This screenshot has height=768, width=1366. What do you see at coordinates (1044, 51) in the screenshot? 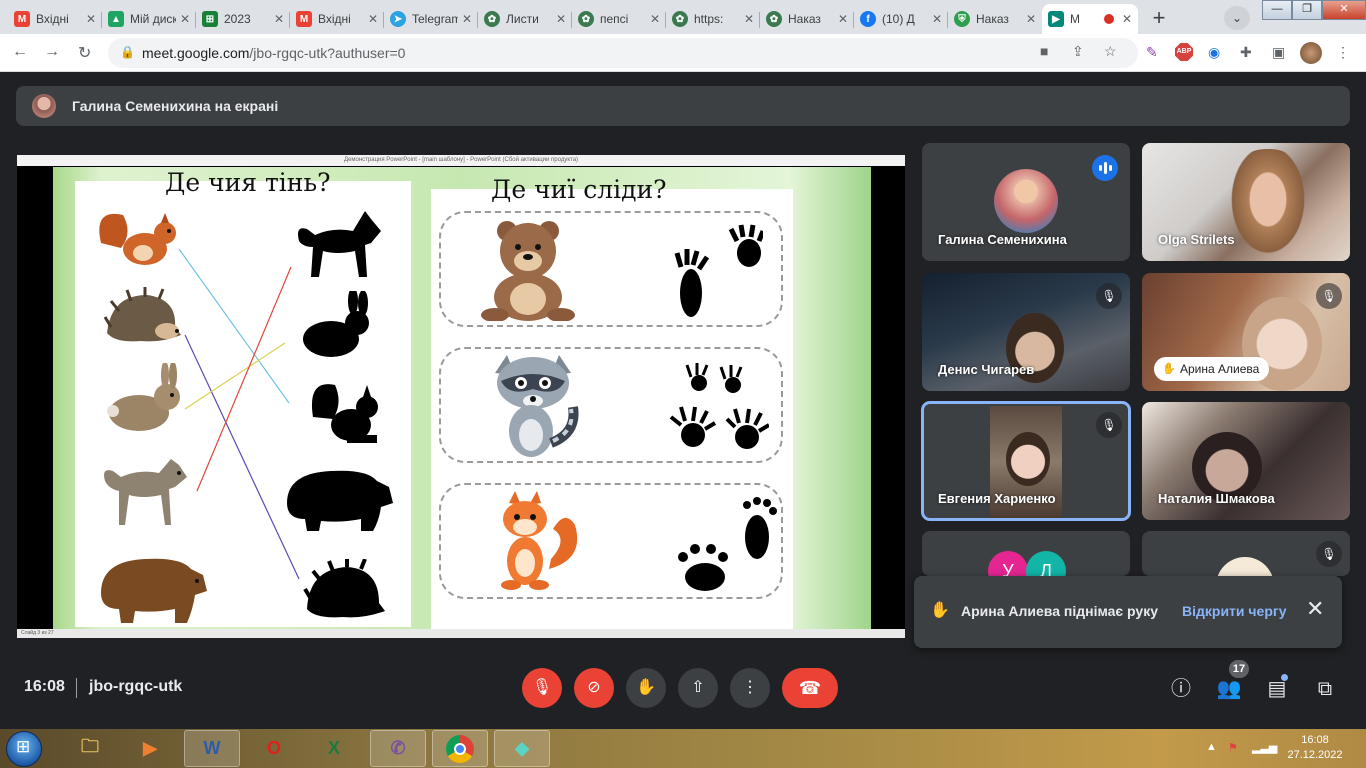
I see `camera-icon: ■` at bounding box center [1044, 51].